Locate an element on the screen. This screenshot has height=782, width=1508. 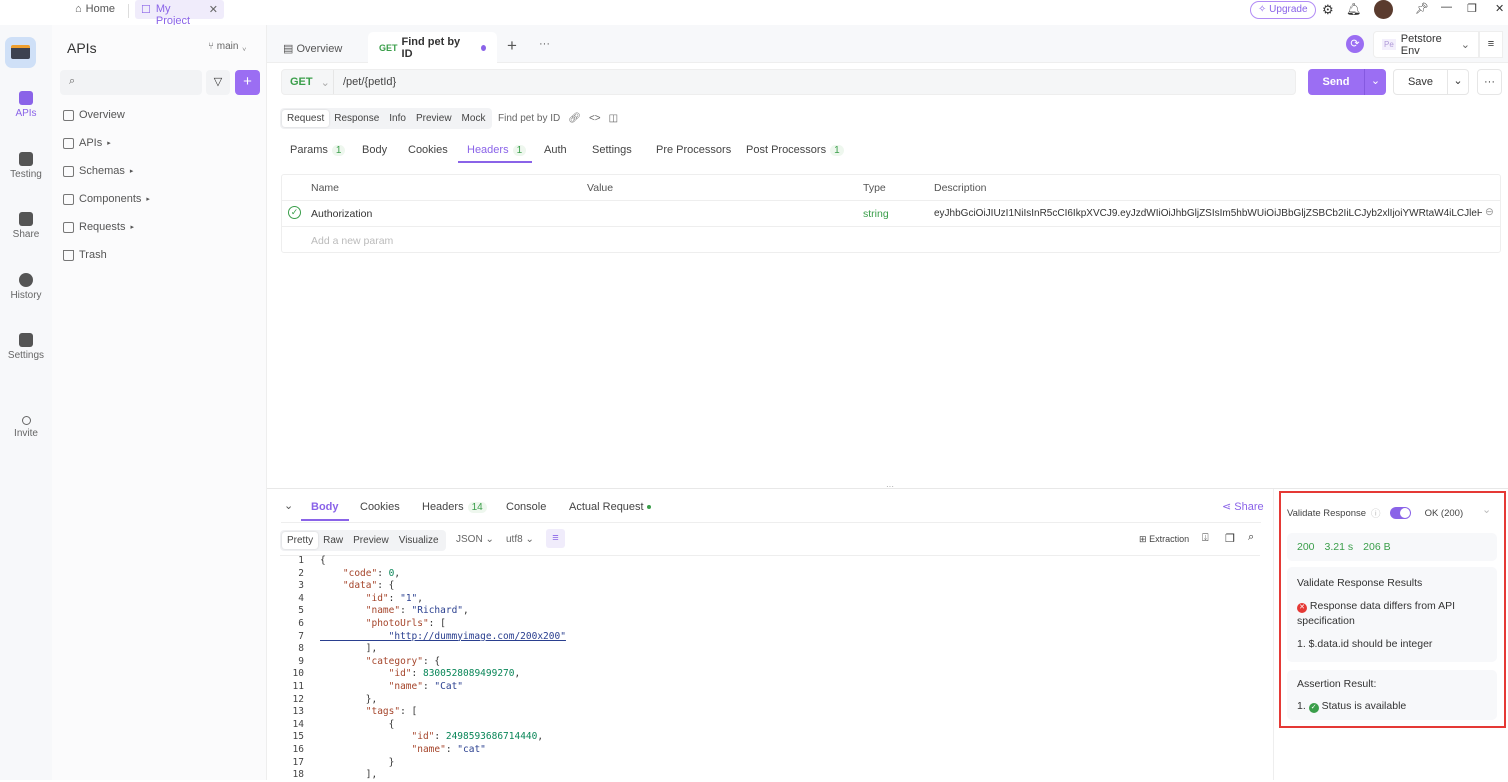
close-window-icon: ✕ is located at coordinates (1499, 8).